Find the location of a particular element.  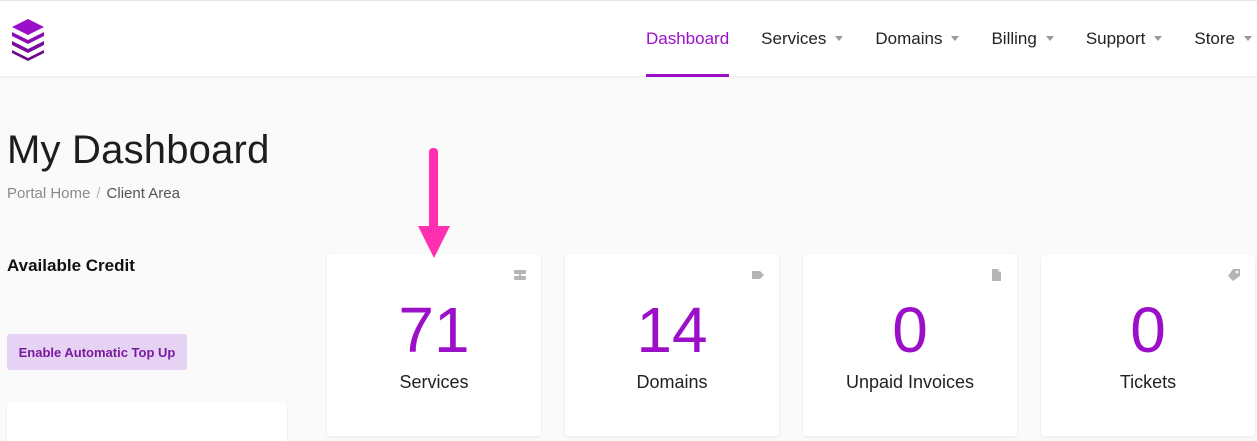

document-icon is located at coordinates (996, 275).